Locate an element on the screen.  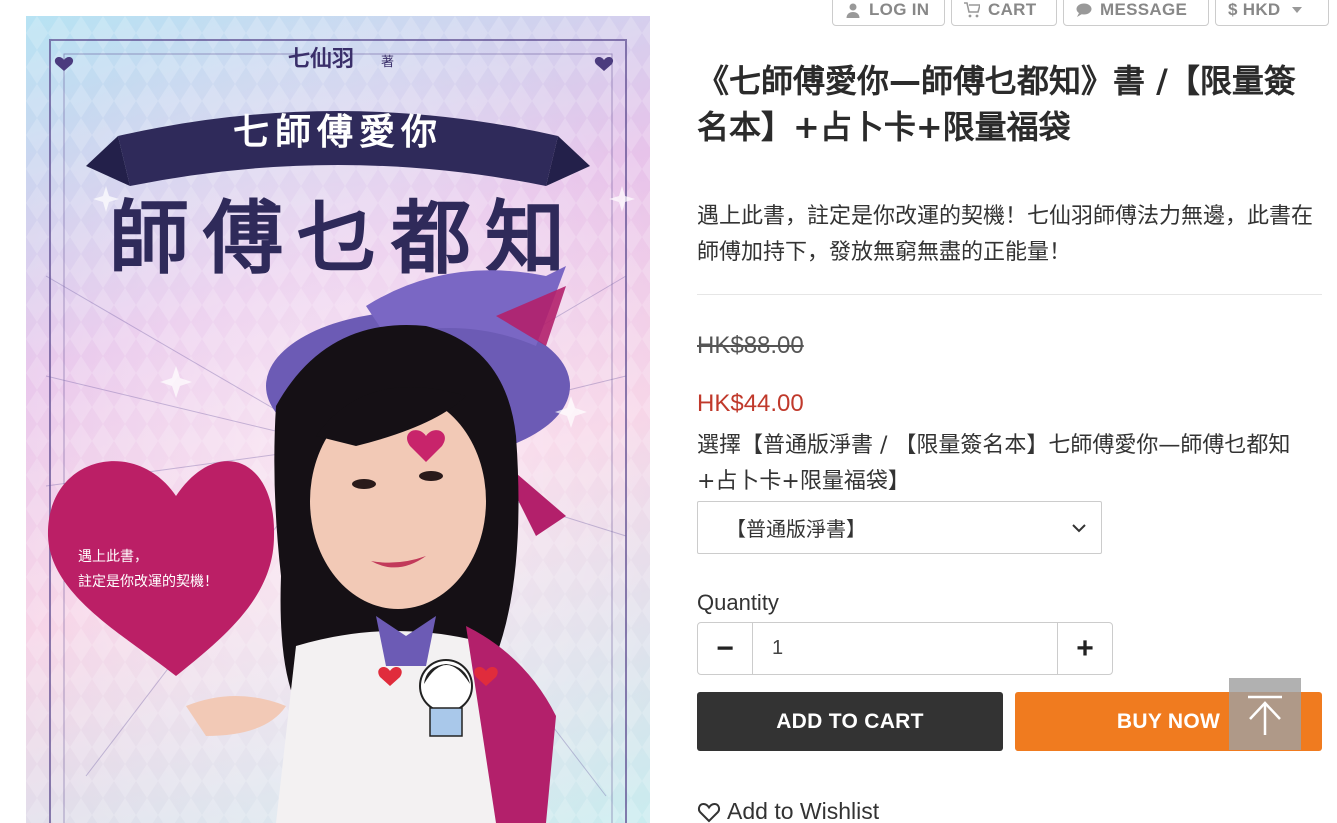
cover-heart-line1: 遇上此書， is located at coordinates (113, 557).